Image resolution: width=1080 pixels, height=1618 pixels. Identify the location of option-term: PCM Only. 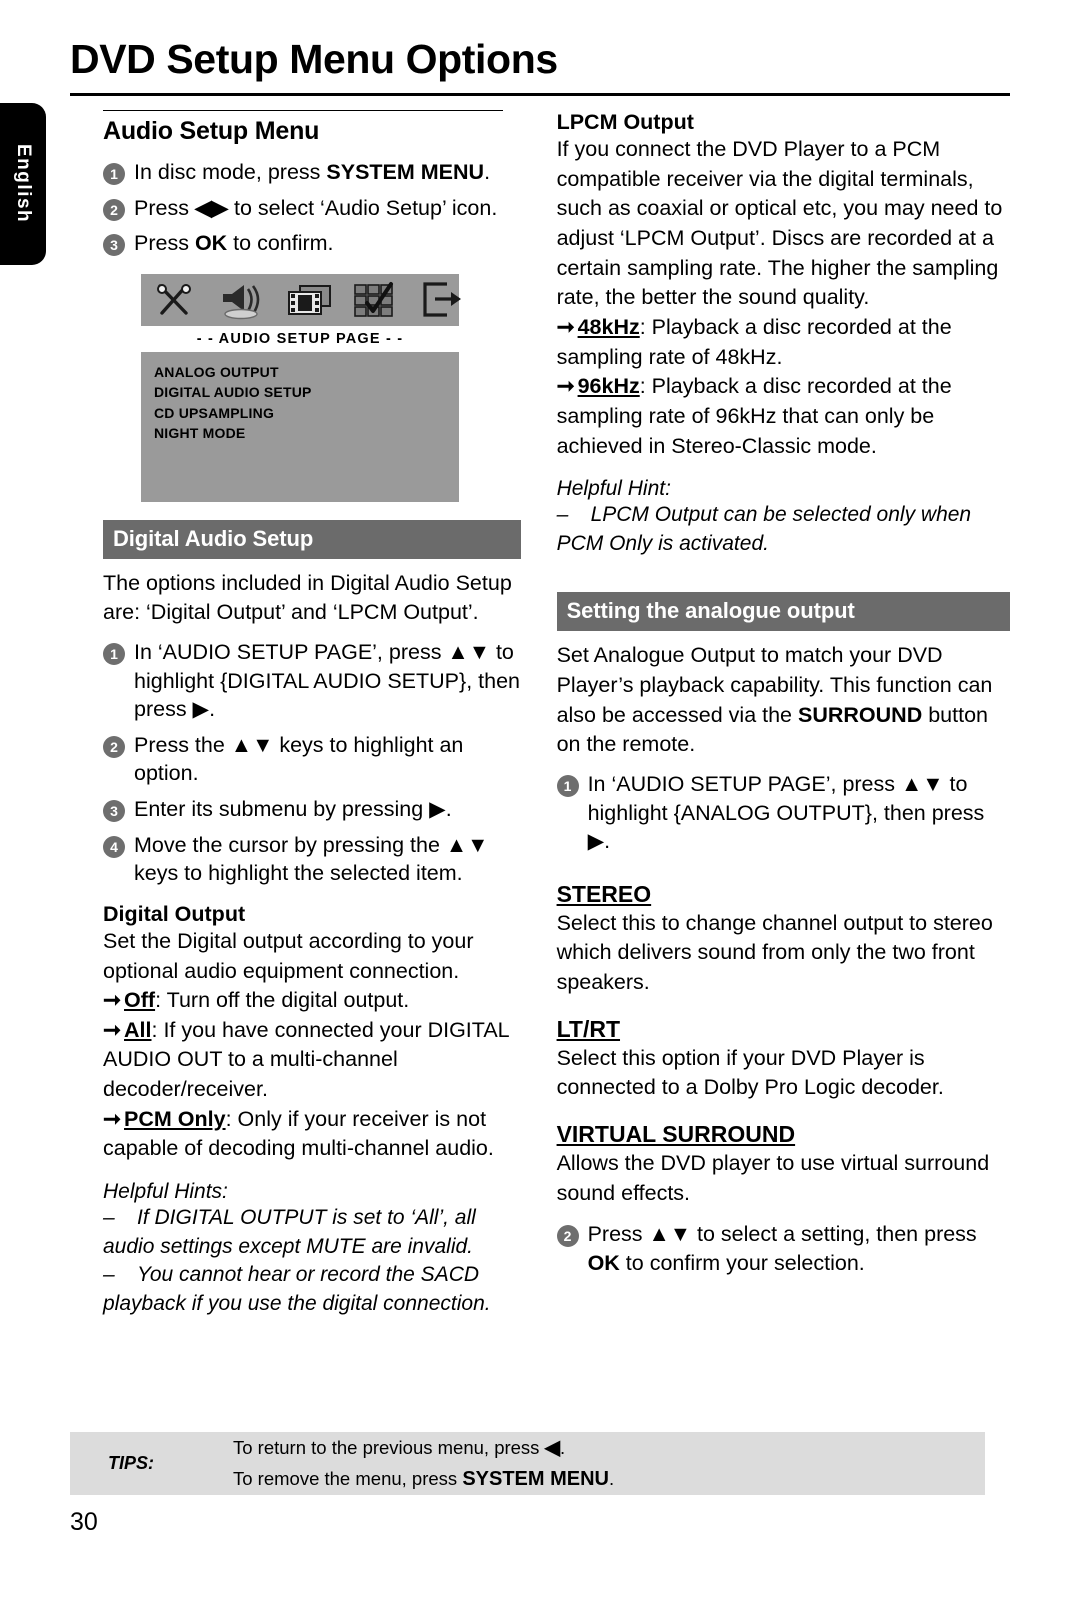
(175, 1118).